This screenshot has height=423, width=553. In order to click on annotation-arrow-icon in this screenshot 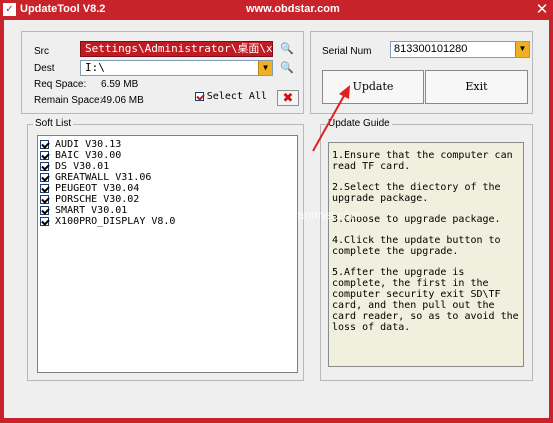, I will do `click(331, 118)`.